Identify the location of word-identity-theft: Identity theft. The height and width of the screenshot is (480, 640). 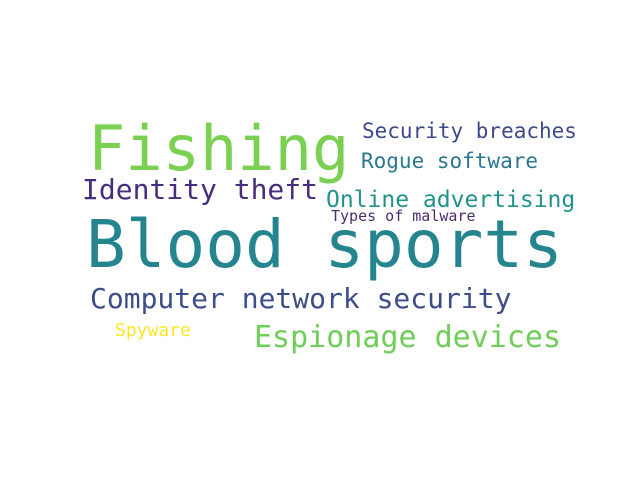
(200, 189).